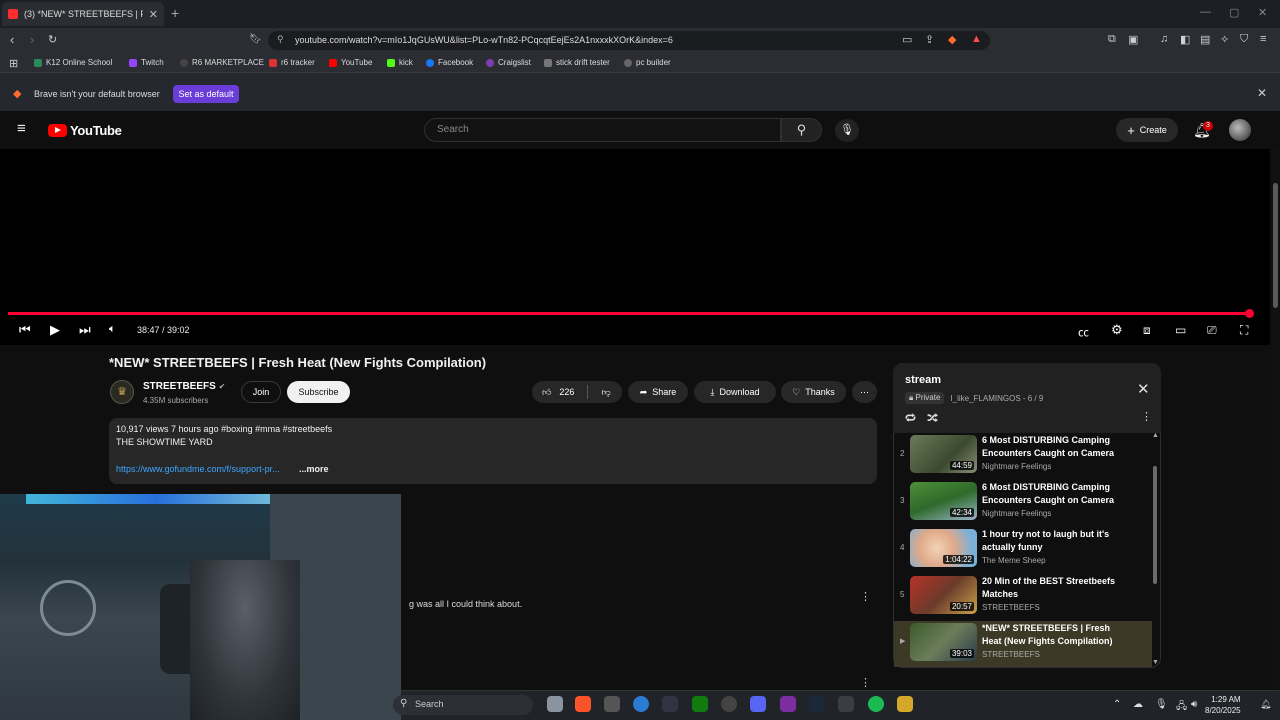  I want to click on menu-icon: ≡, so click(1263, 39).